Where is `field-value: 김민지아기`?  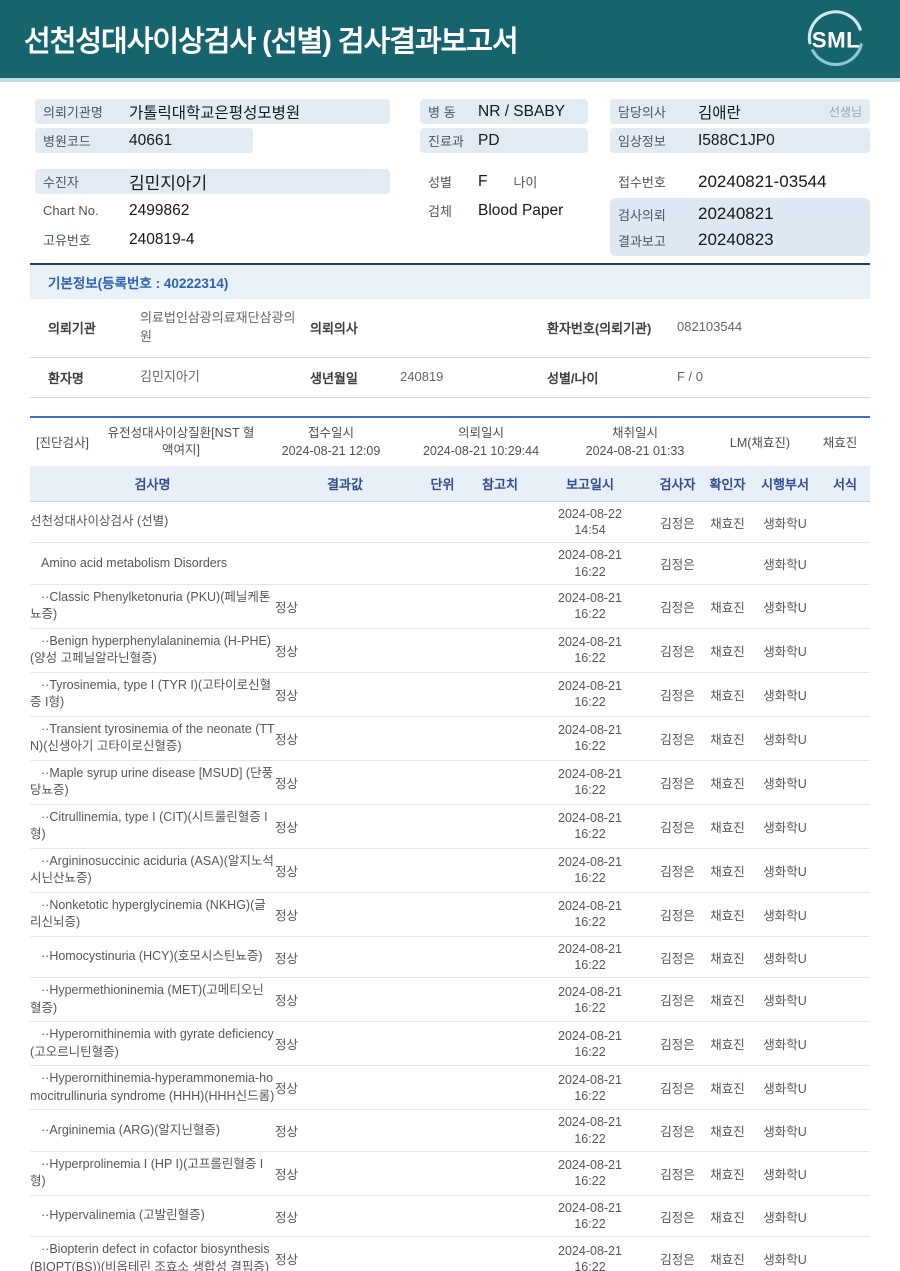
field-value: 김민지아기 is located at coordinates (168, 183).